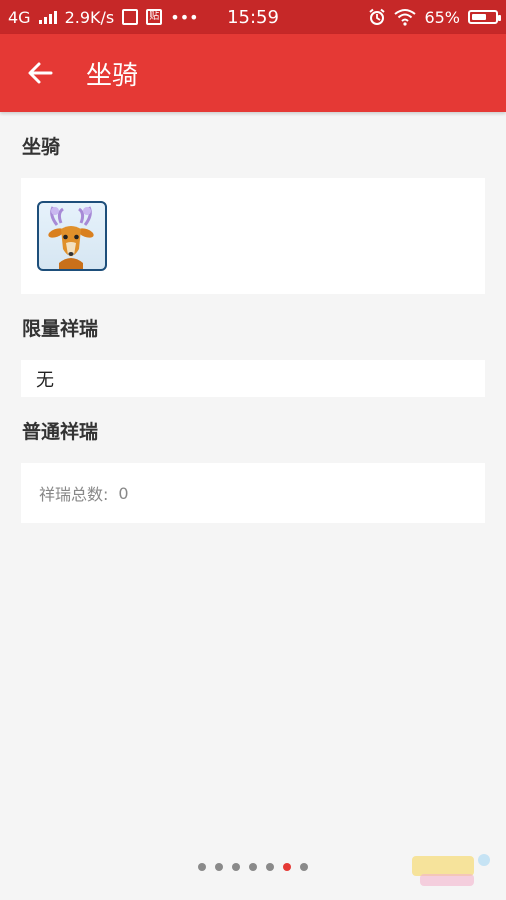  I want to click on status-bar: 4G 2.9K/s 贴 ••• 15:59 65%, so click(253, 17).